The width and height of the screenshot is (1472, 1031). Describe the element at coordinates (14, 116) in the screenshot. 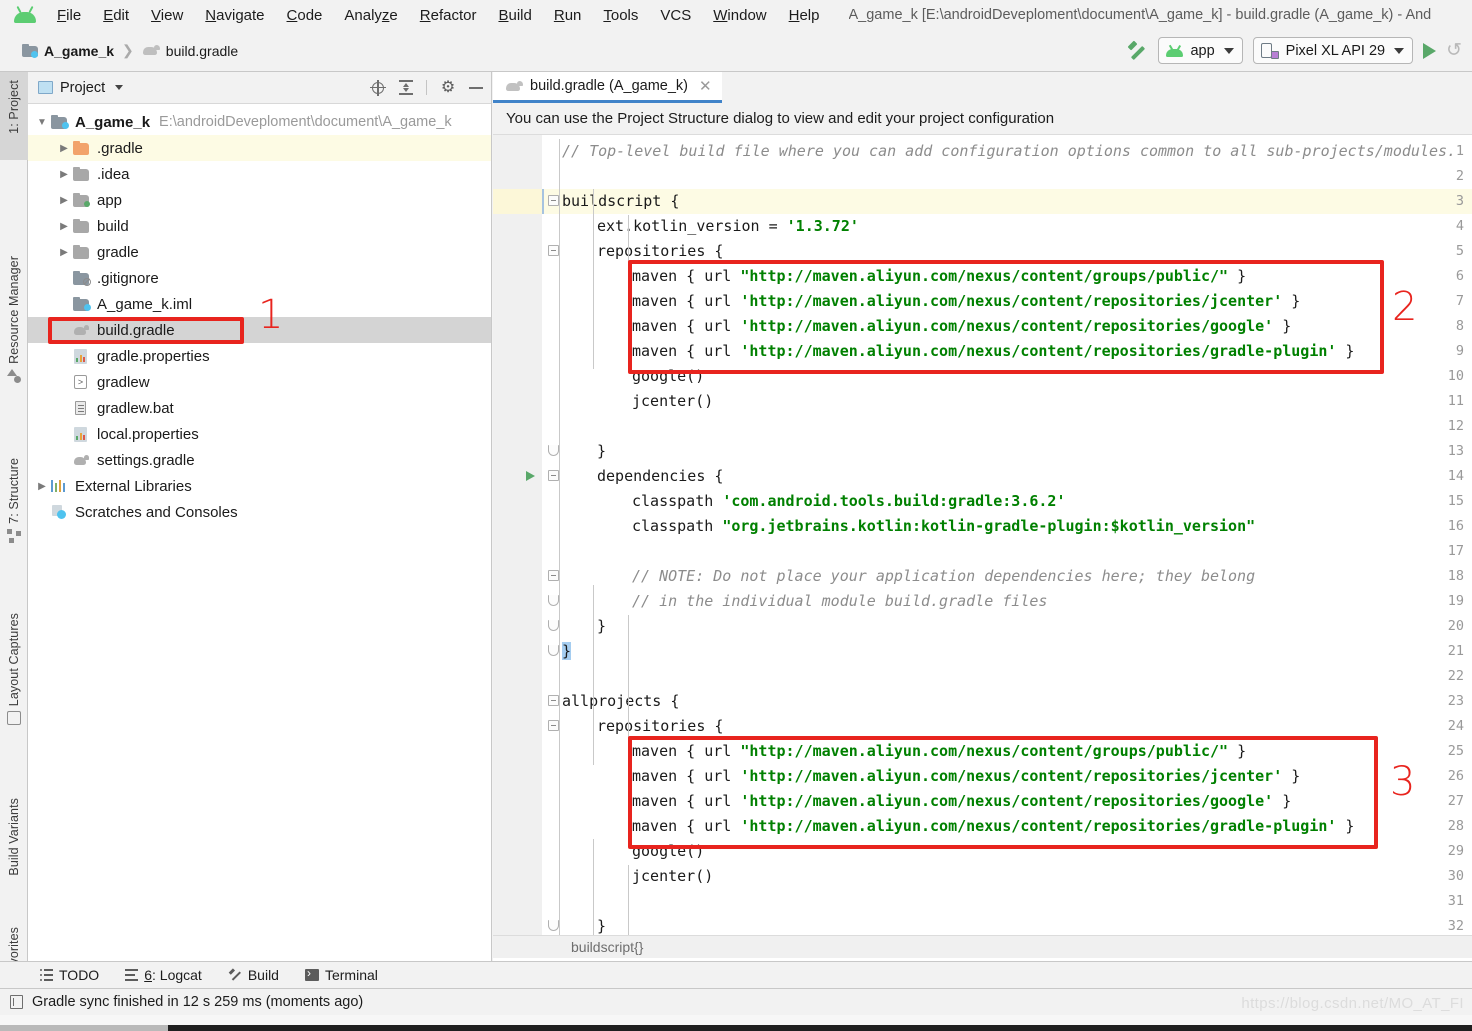

I see `tool-window-button-1-project: 1: Project` at that location.